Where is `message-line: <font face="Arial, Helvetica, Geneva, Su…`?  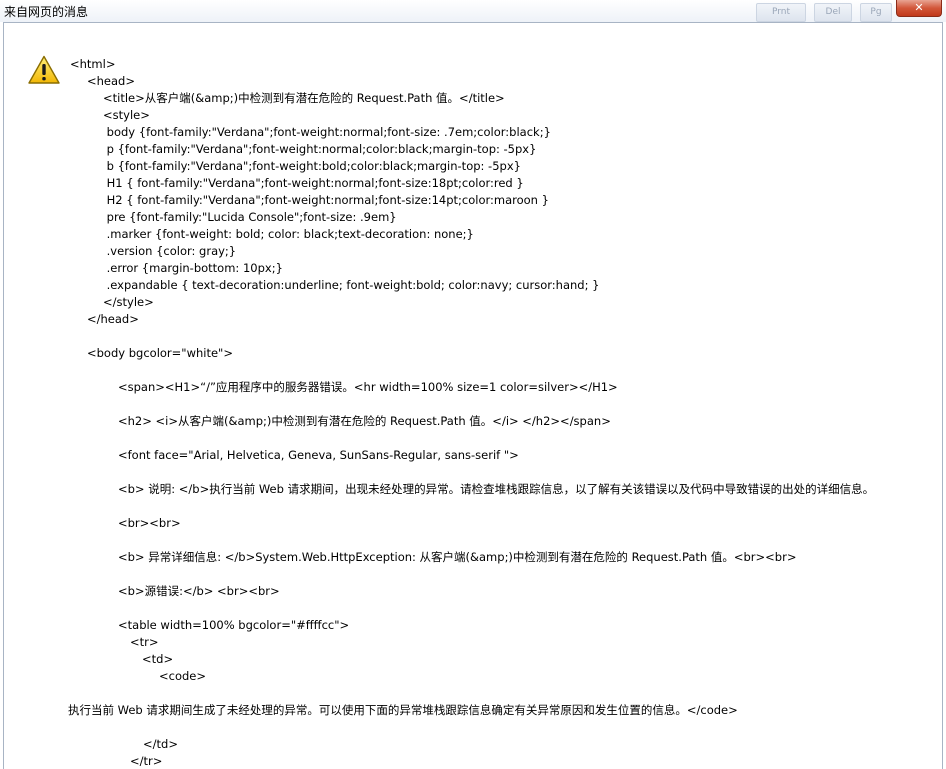
message-line: <font face="Arial, Helvetica, Geneva, Su… is located at coordinates (318, 455).